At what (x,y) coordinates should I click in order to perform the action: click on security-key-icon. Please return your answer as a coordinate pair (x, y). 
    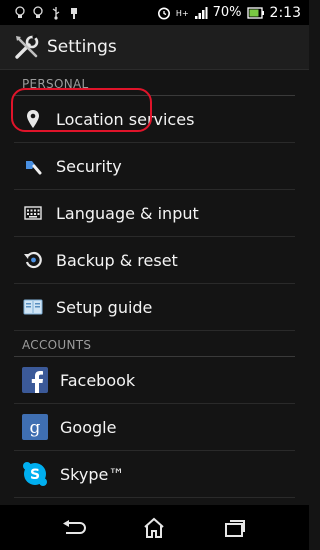
    Looking at the image, I should click on (33, 166).